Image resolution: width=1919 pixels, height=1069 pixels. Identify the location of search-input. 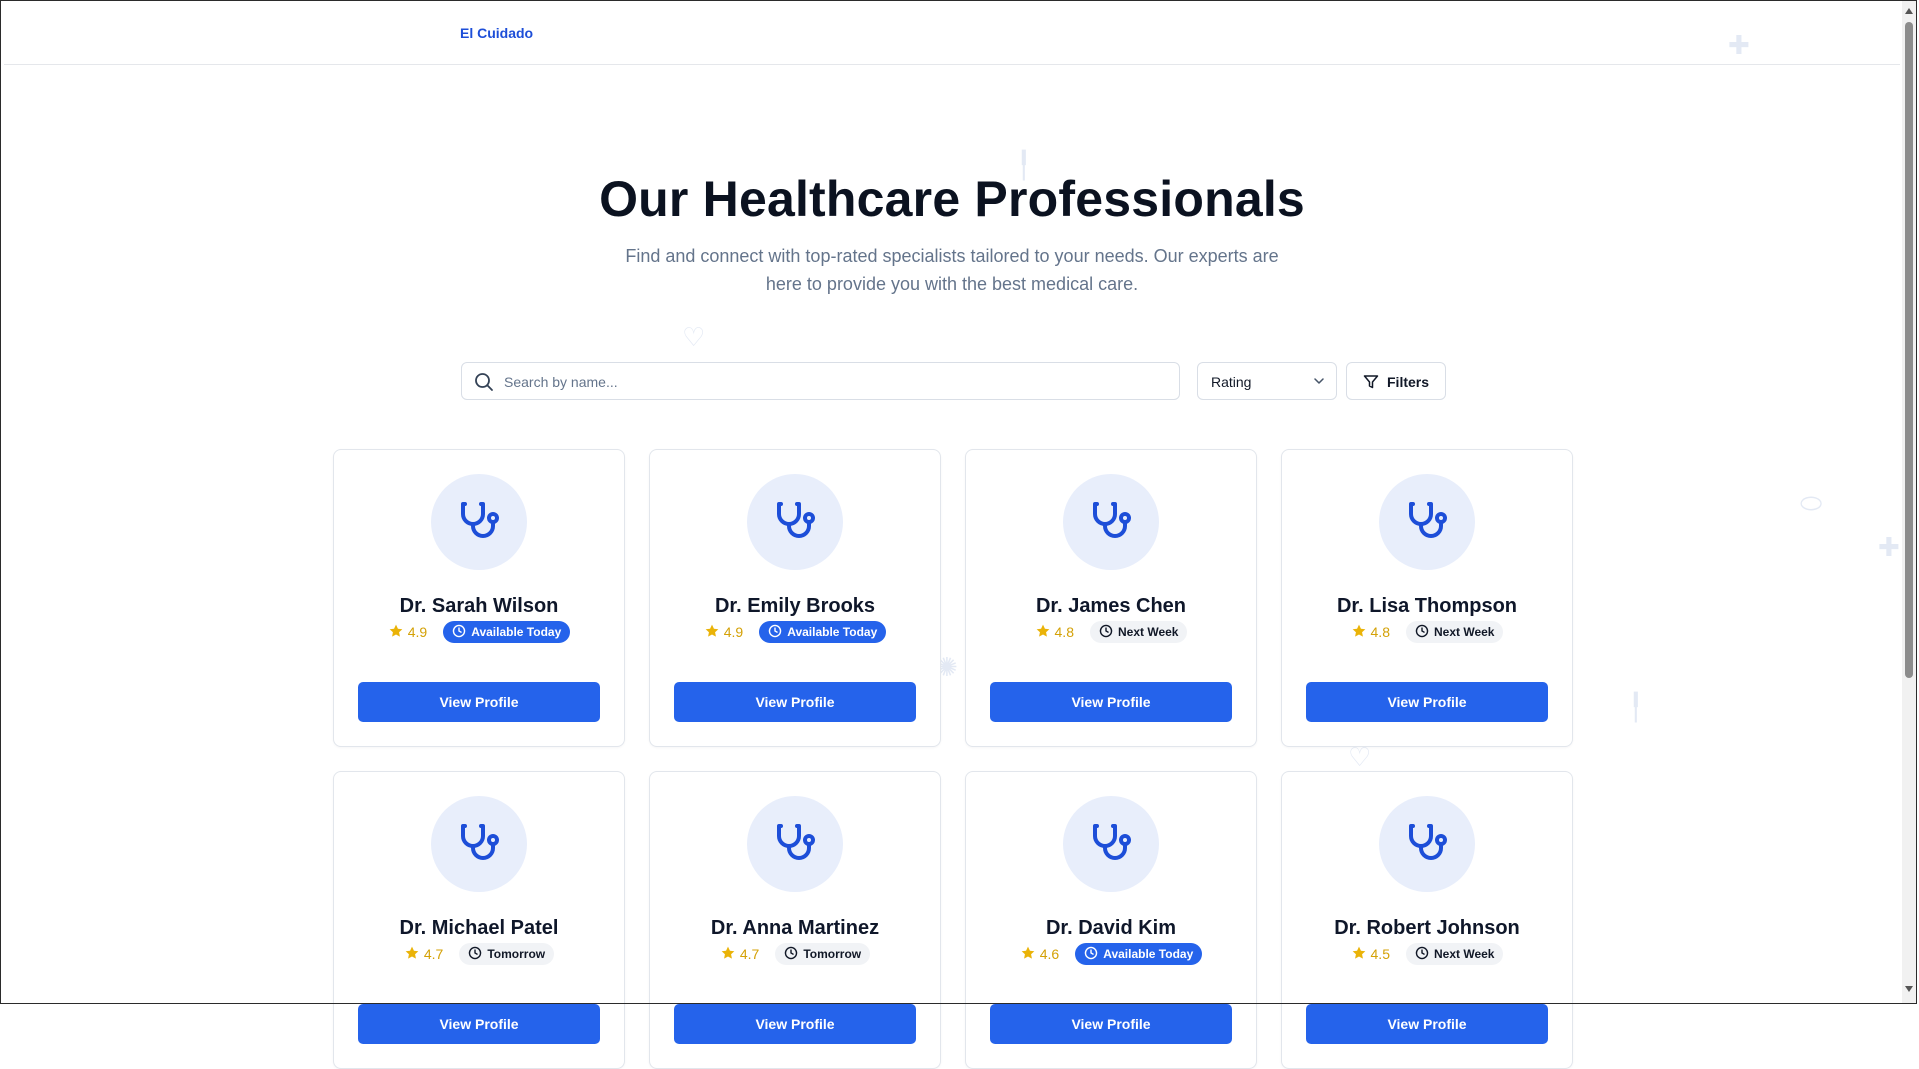
(834, 382).